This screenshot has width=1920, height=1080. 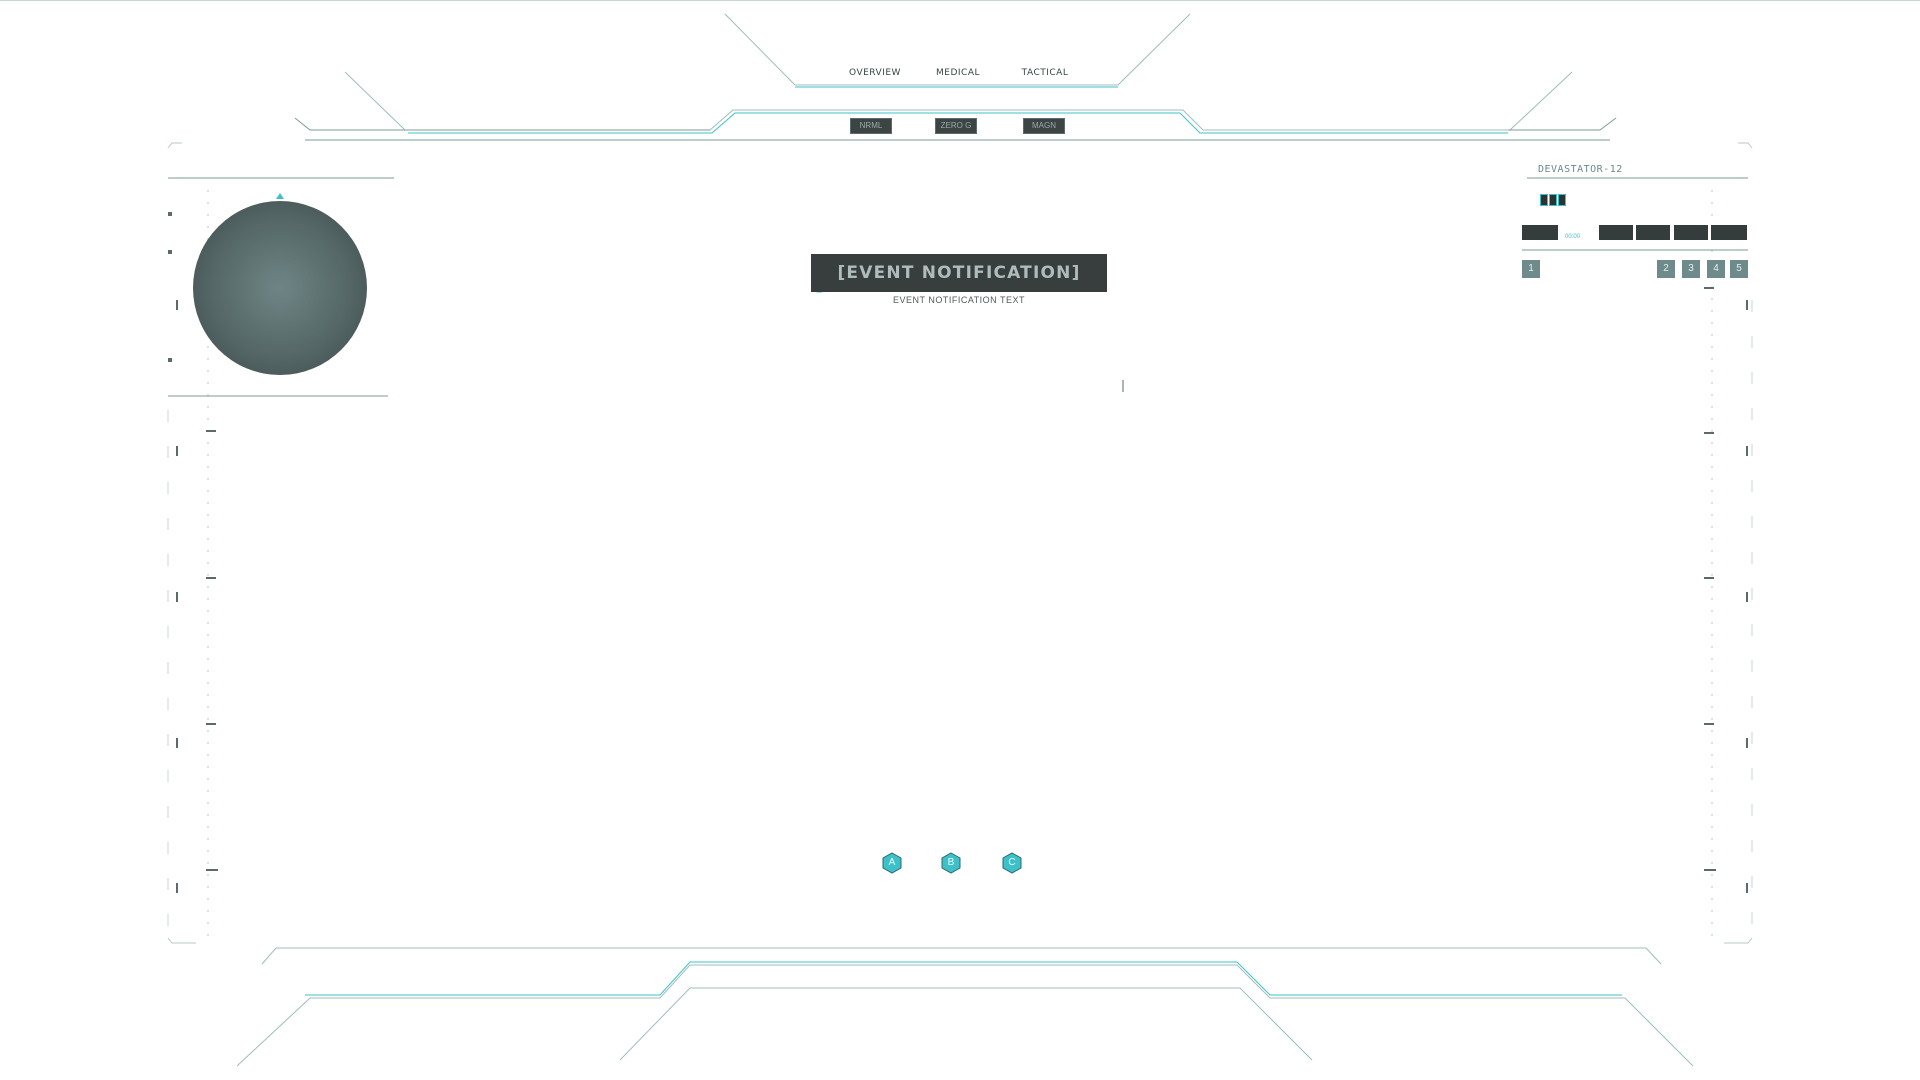 I want to click on gravity-zero-g-button: ZERO G, so click(x=956, y=126).